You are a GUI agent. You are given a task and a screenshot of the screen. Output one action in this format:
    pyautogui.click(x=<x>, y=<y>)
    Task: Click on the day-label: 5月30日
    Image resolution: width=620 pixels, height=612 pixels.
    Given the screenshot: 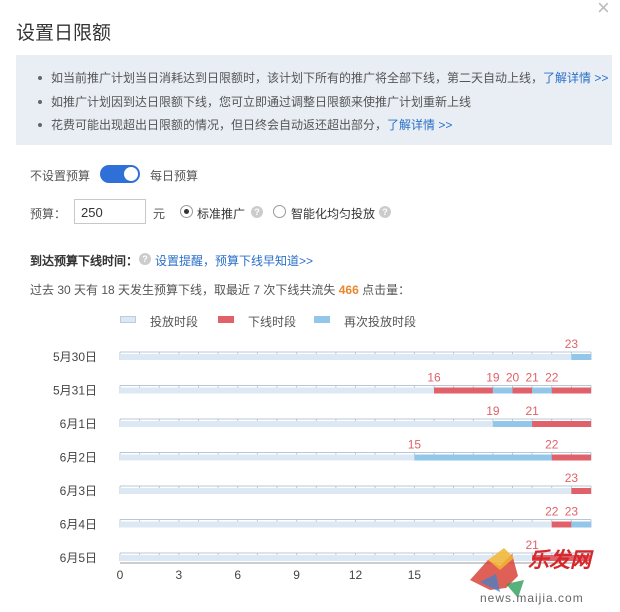 What is the action you would take?
    pyautogui.click(x=75, y=357)
    